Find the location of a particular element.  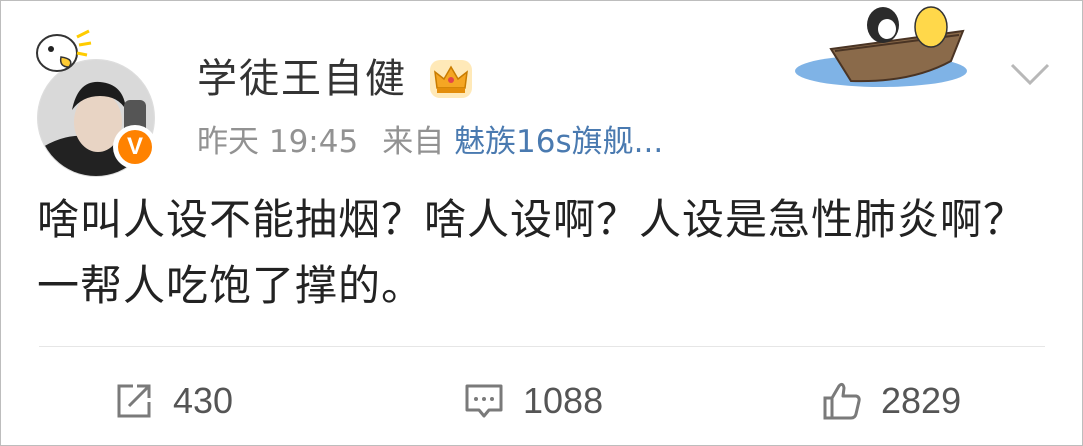

source-prefix: 来自 is located at coordinates (413, 142).